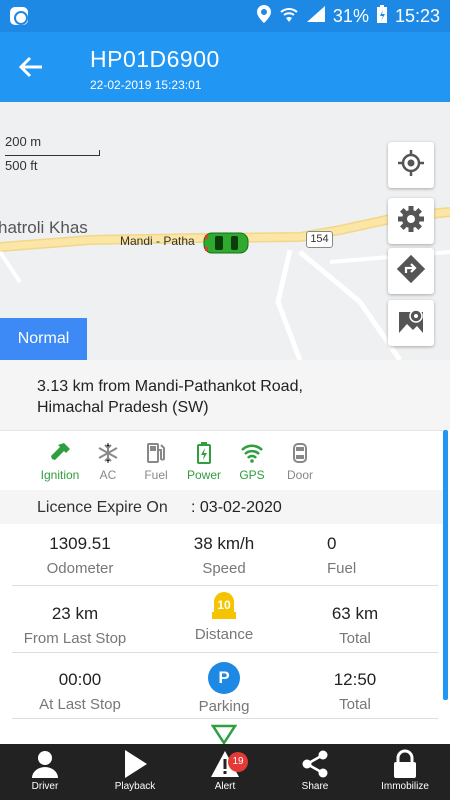 The image size is (450, 800). Describe the element at coordinates (315, 16) in the screenshot. I see `signal-icon` at that location.